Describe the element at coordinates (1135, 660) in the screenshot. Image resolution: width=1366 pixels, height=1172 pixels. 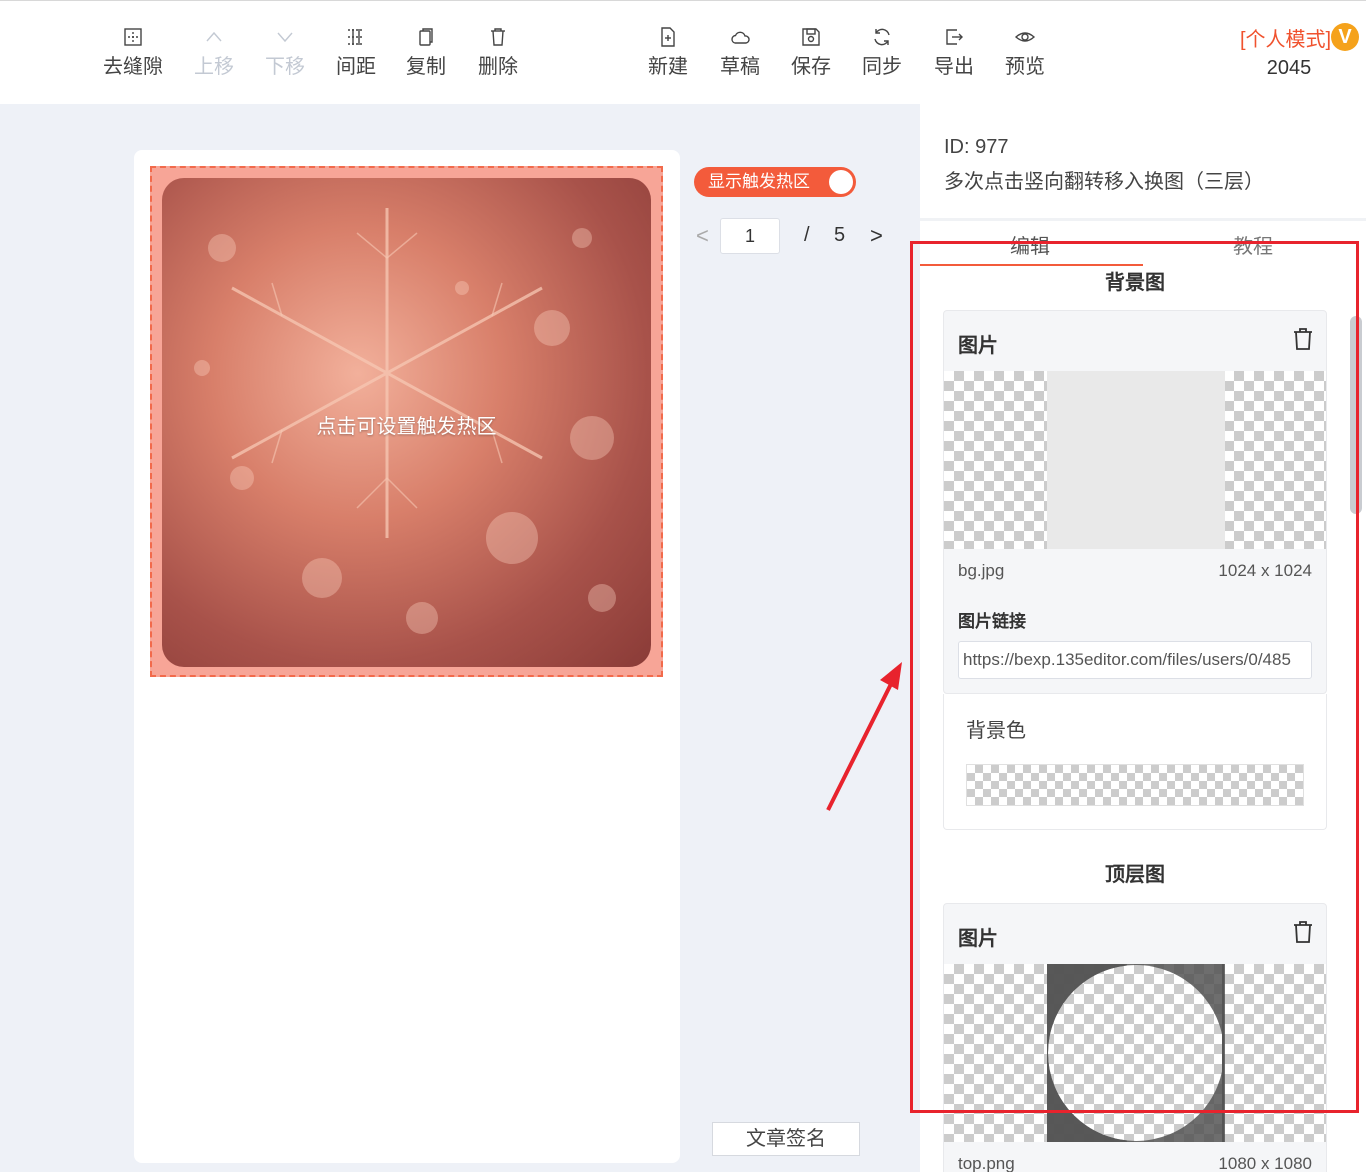
I see `bg-link-input` at that location.